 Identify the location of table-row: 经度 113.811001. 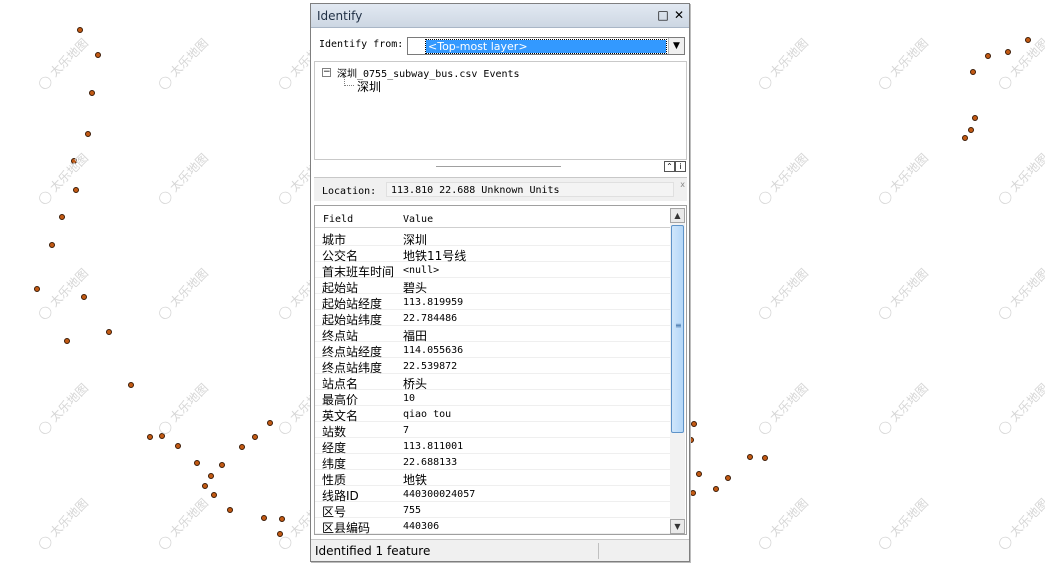
(493, 446).